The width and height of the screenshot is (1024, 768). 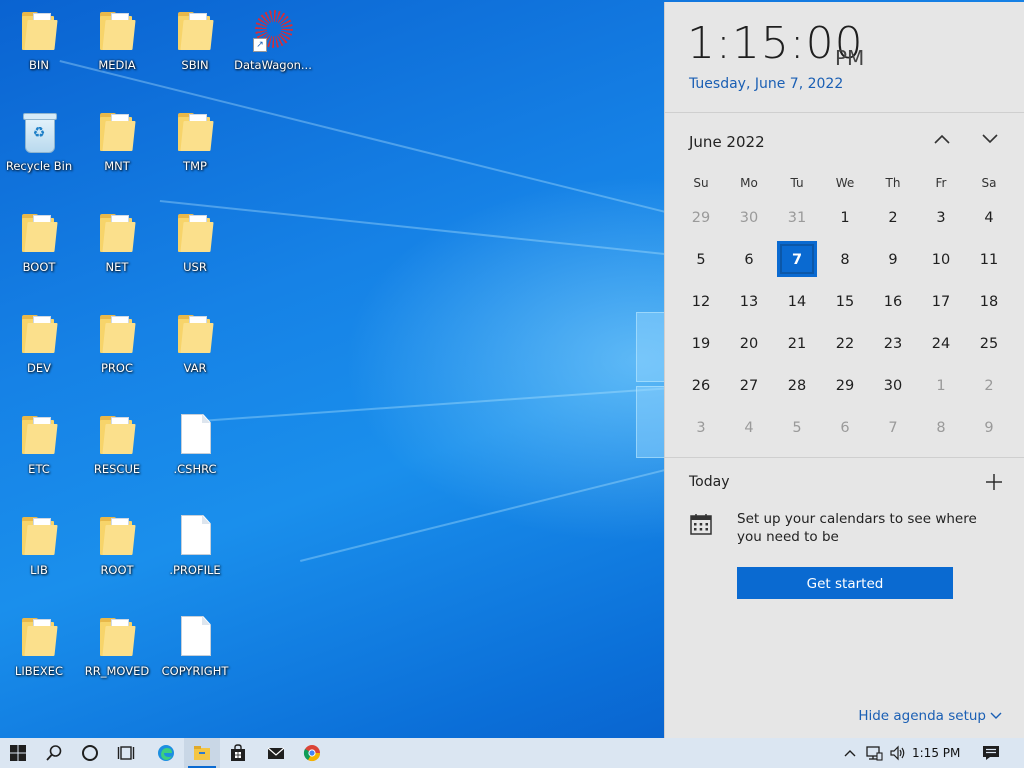 I want to click on mail-icon, so click(x=276, y=753).